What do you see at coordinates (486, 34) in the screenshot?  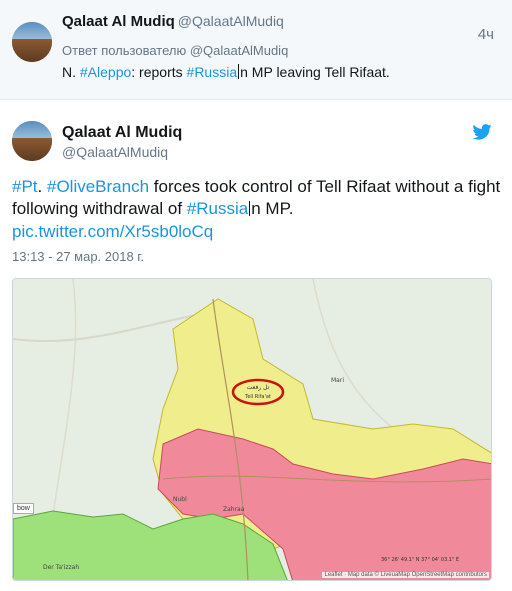 I see `tweet-time: 4ч` at bounding box center [486, 34].